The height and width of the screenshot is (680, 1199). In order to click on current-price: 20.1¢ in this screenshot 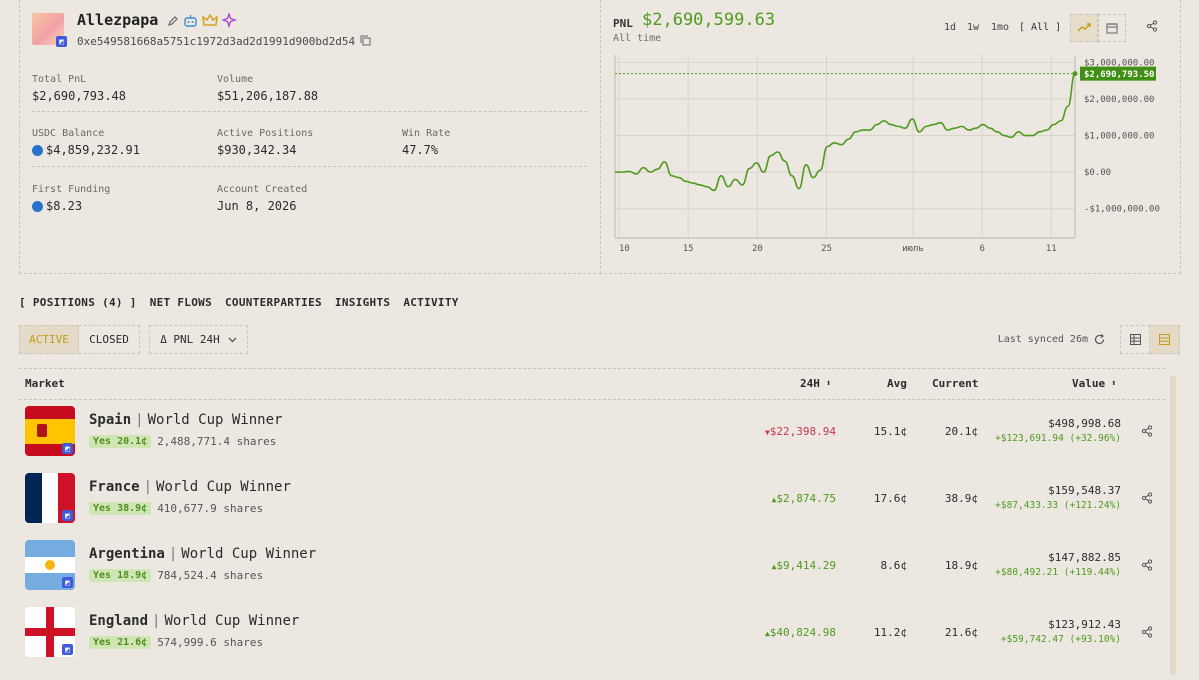, I will do `click(961, 431)`.